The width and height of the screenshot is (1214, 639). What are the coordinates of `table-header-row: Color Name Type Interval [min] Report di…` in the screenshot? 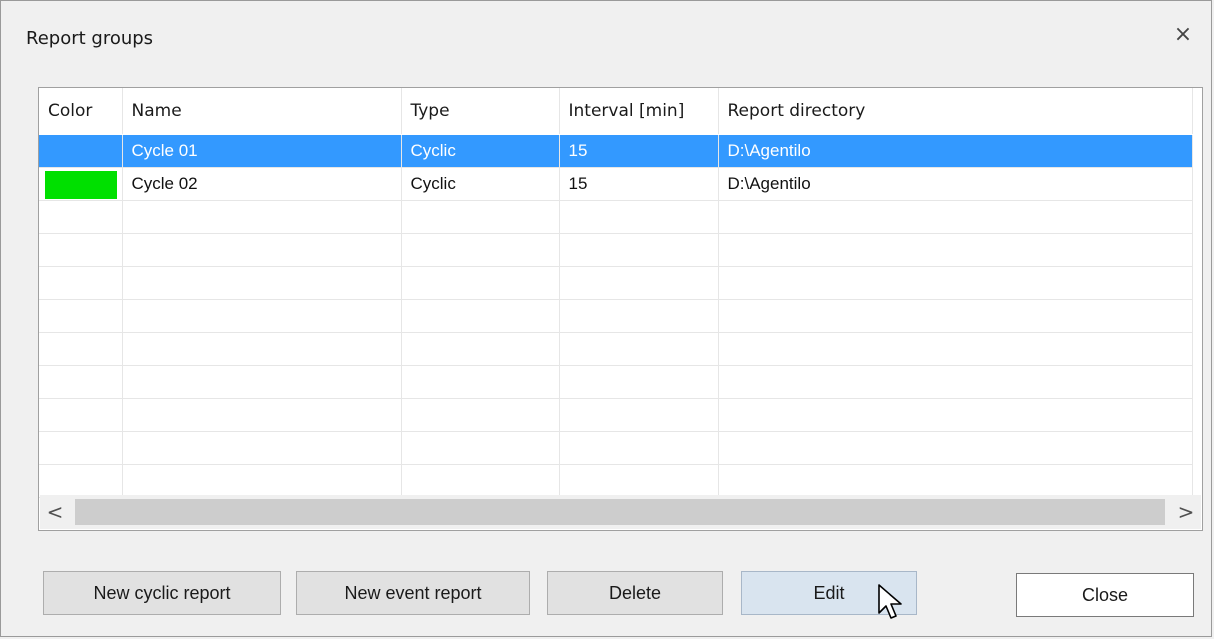 It's located at (616, 111).